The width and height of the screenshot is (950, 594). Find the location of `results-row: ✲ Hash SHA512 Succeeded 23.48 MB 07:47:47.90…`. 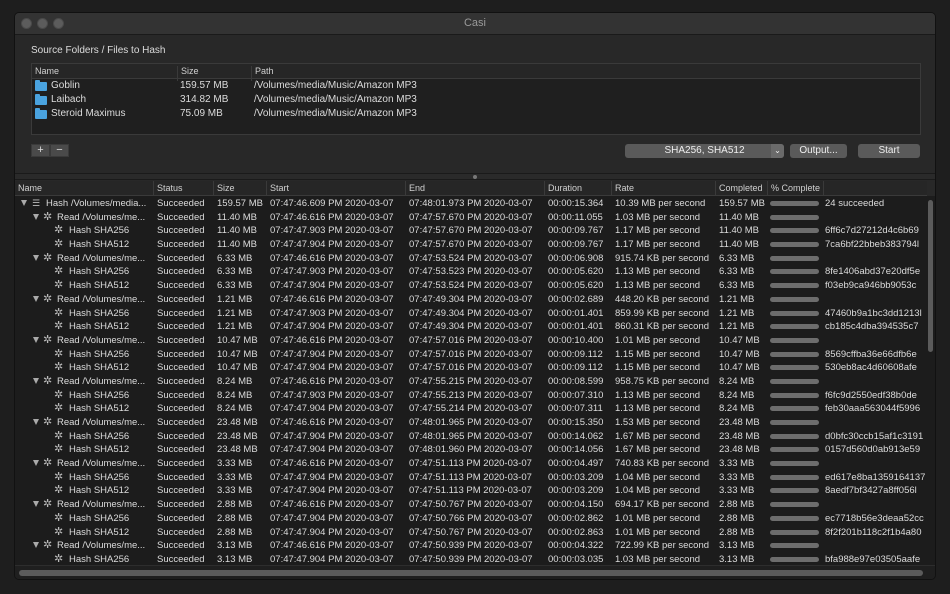

results-row: ✲ Hash SHA512 Succeeded 23.48 MB 07:47:47.90… is located at coordinates (471, 450).